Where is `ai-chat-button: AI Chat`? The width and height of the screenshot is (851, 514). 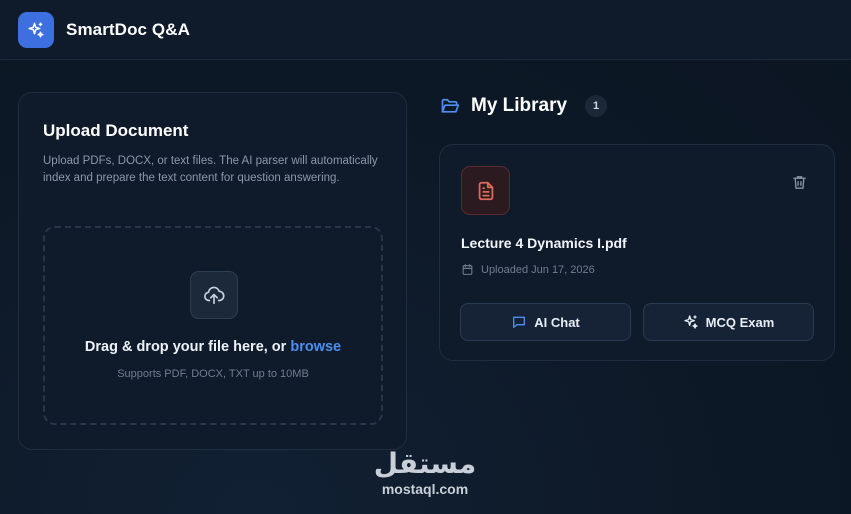
ai-chat-button: AI Chat is located at coordinates (545, 322).